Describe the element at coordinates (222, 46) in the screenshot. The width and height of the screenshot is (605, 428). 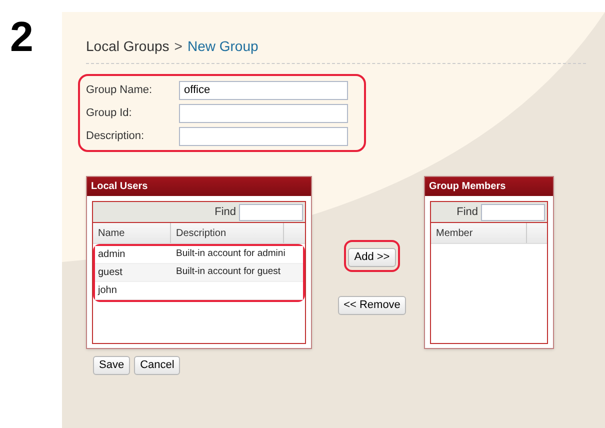
I see `page-title: New Group` at that location.